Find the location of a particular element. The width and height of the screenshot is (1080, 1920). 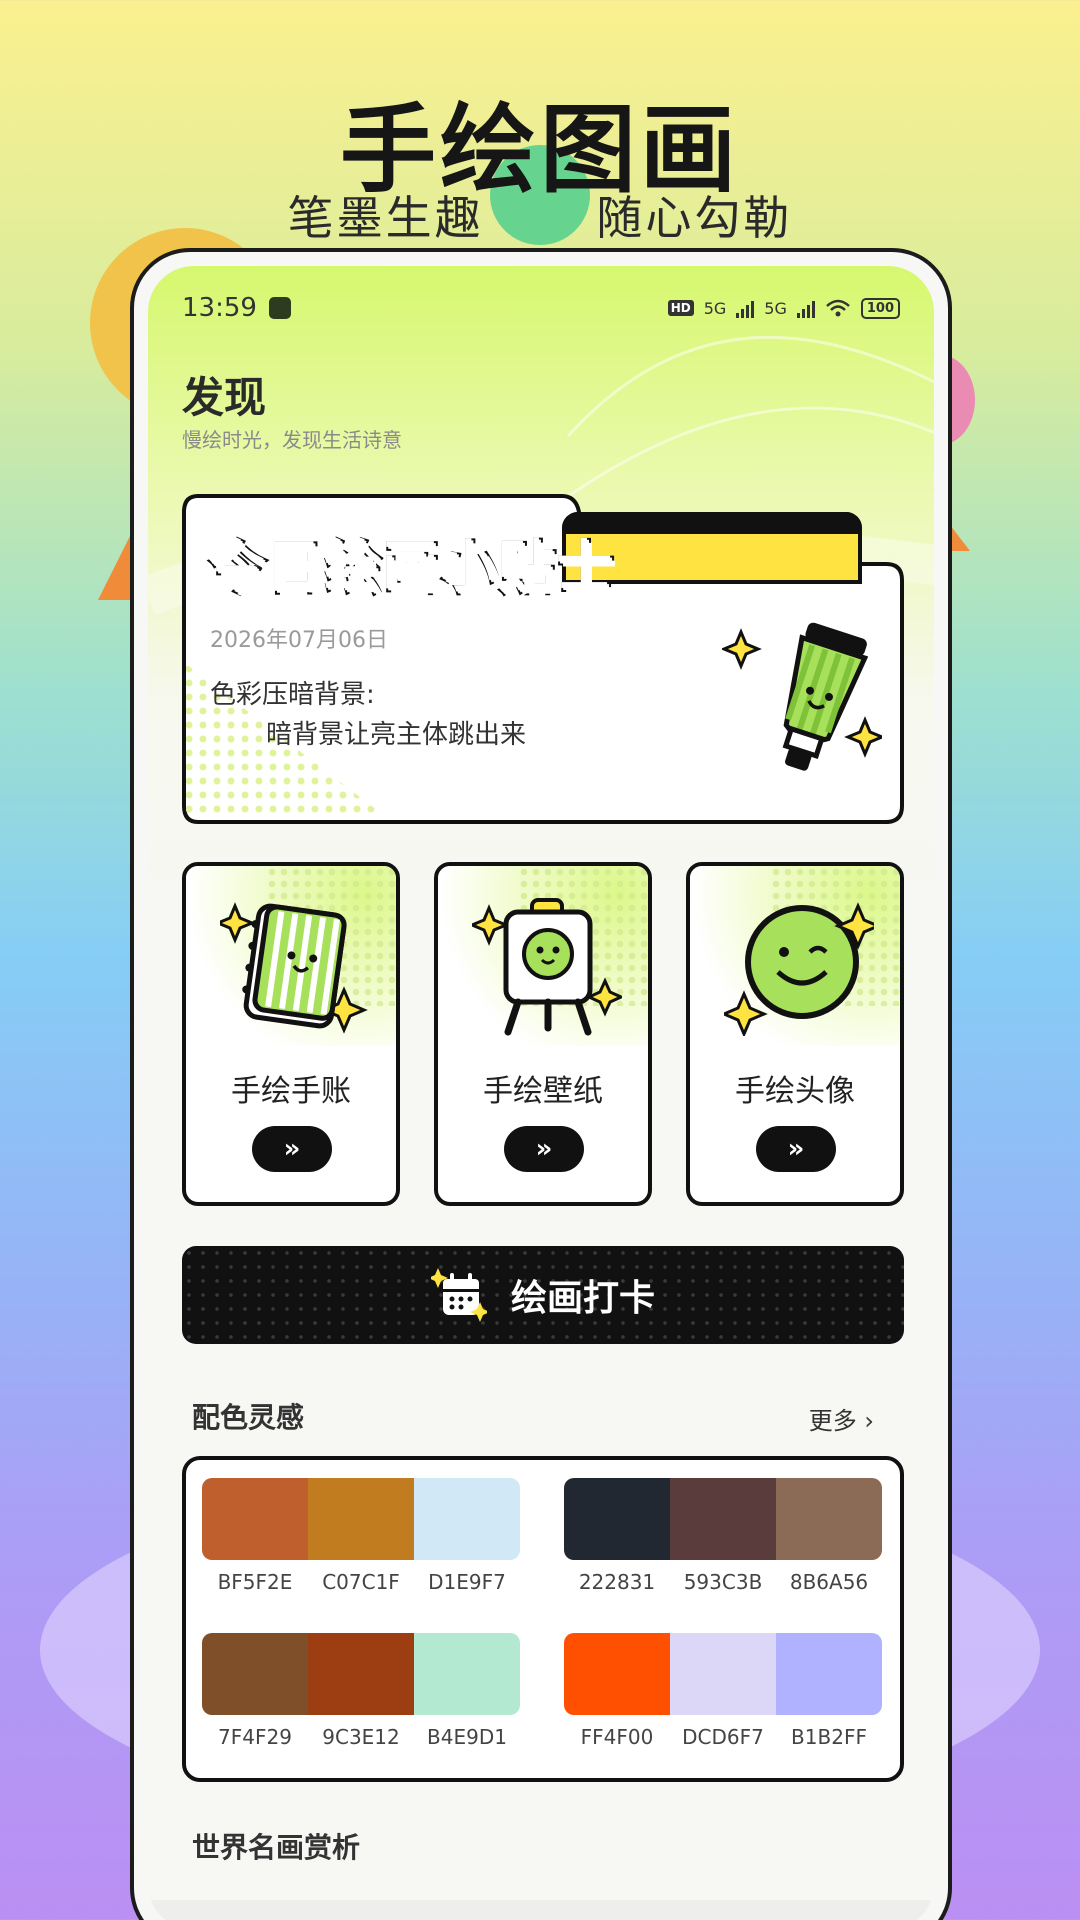

feature-label: 手绘头像 is located at coordinates (795, 1091).